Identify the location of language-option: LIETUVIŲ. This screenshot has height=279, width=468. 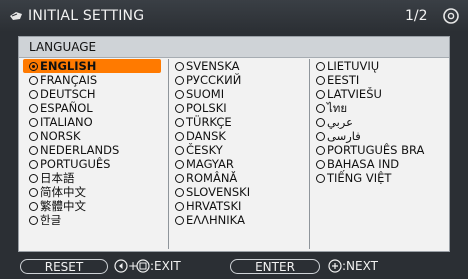
(380, 66).